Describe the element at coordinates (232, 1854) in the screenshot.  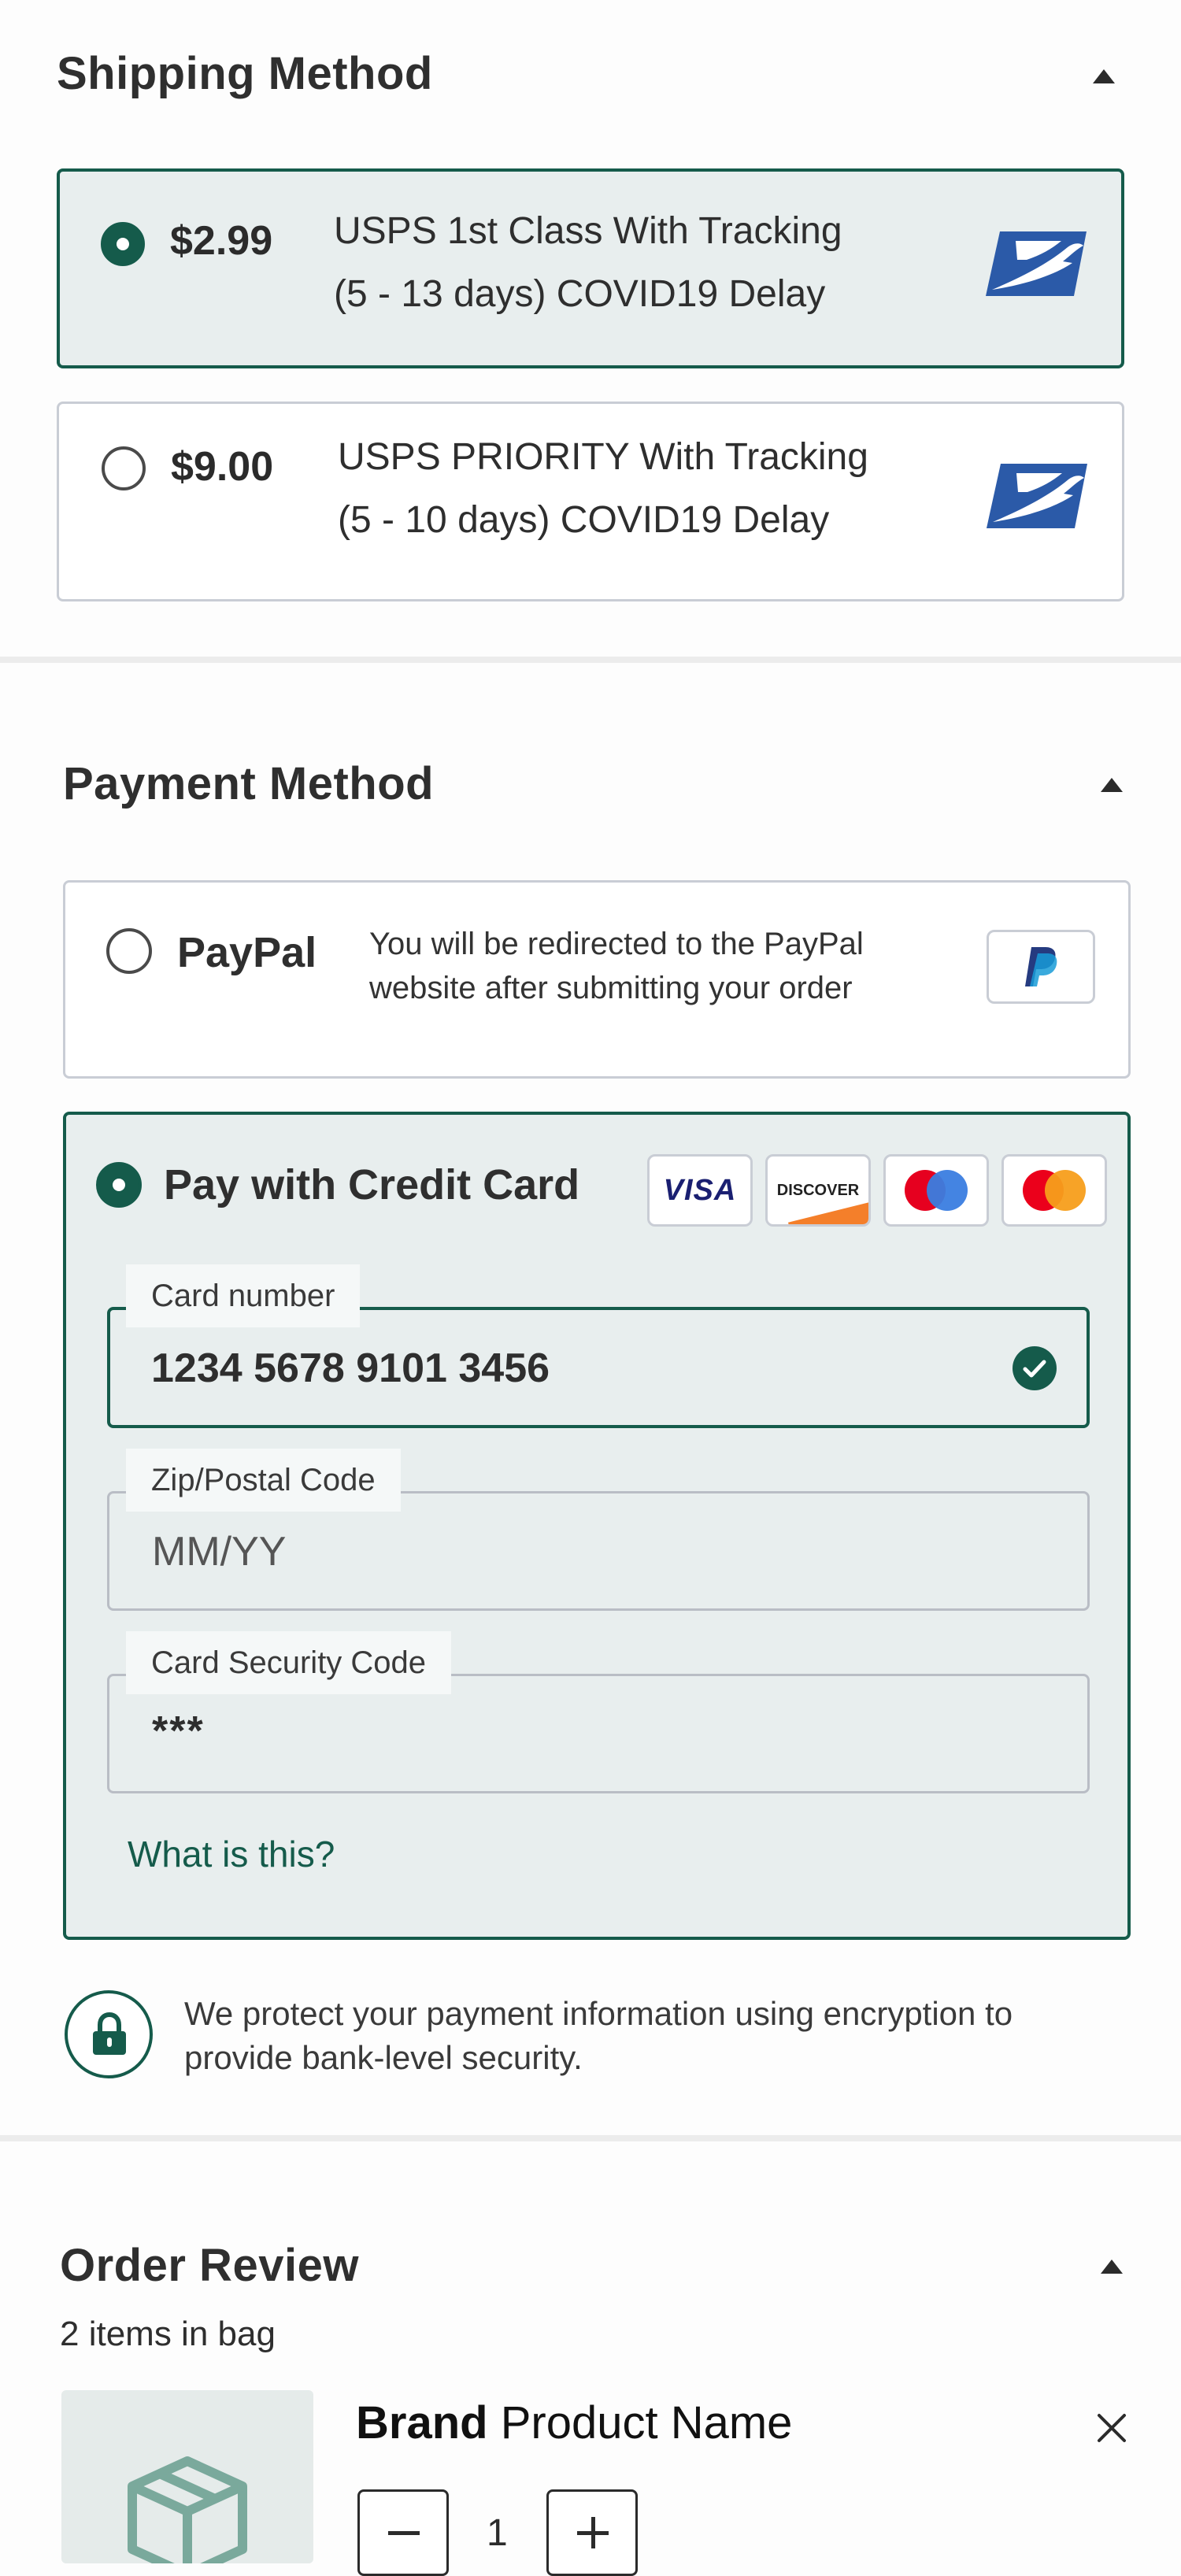
I see `what-is-this-link: What is this?` at that location.